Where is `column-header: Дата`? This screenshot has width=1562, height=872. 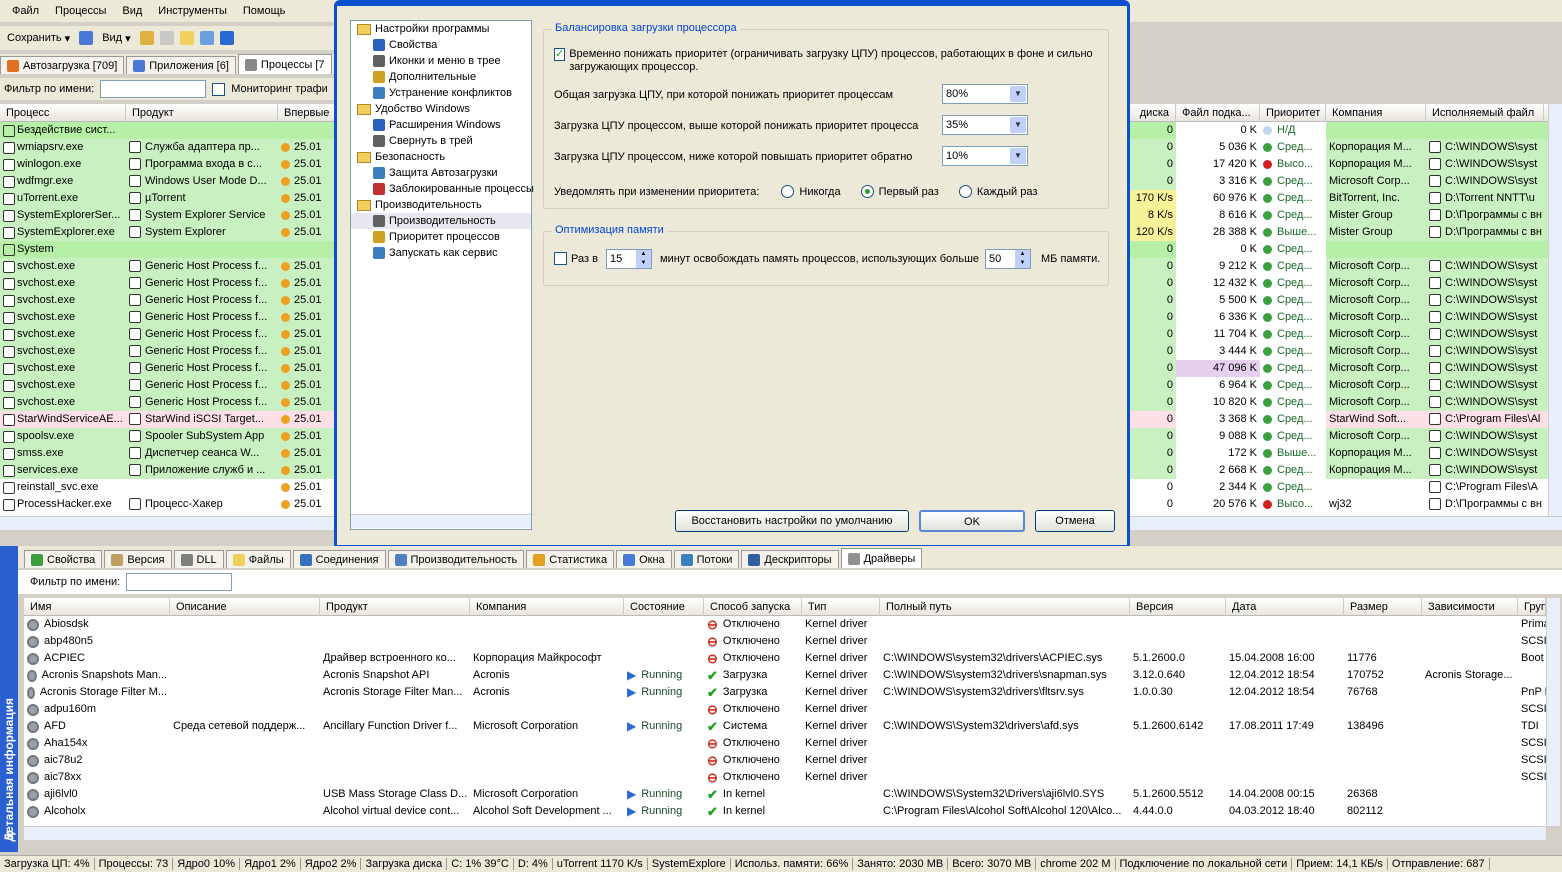
column-header: Дата is located at coordinates (1285, 607).